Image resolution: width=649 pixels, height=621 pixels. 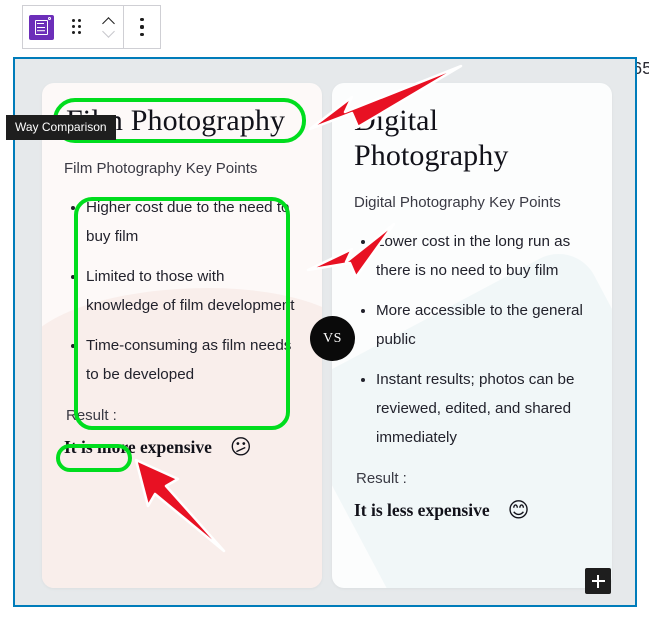 I want to click on chevron-down-icon, so click(x=109, y=32).